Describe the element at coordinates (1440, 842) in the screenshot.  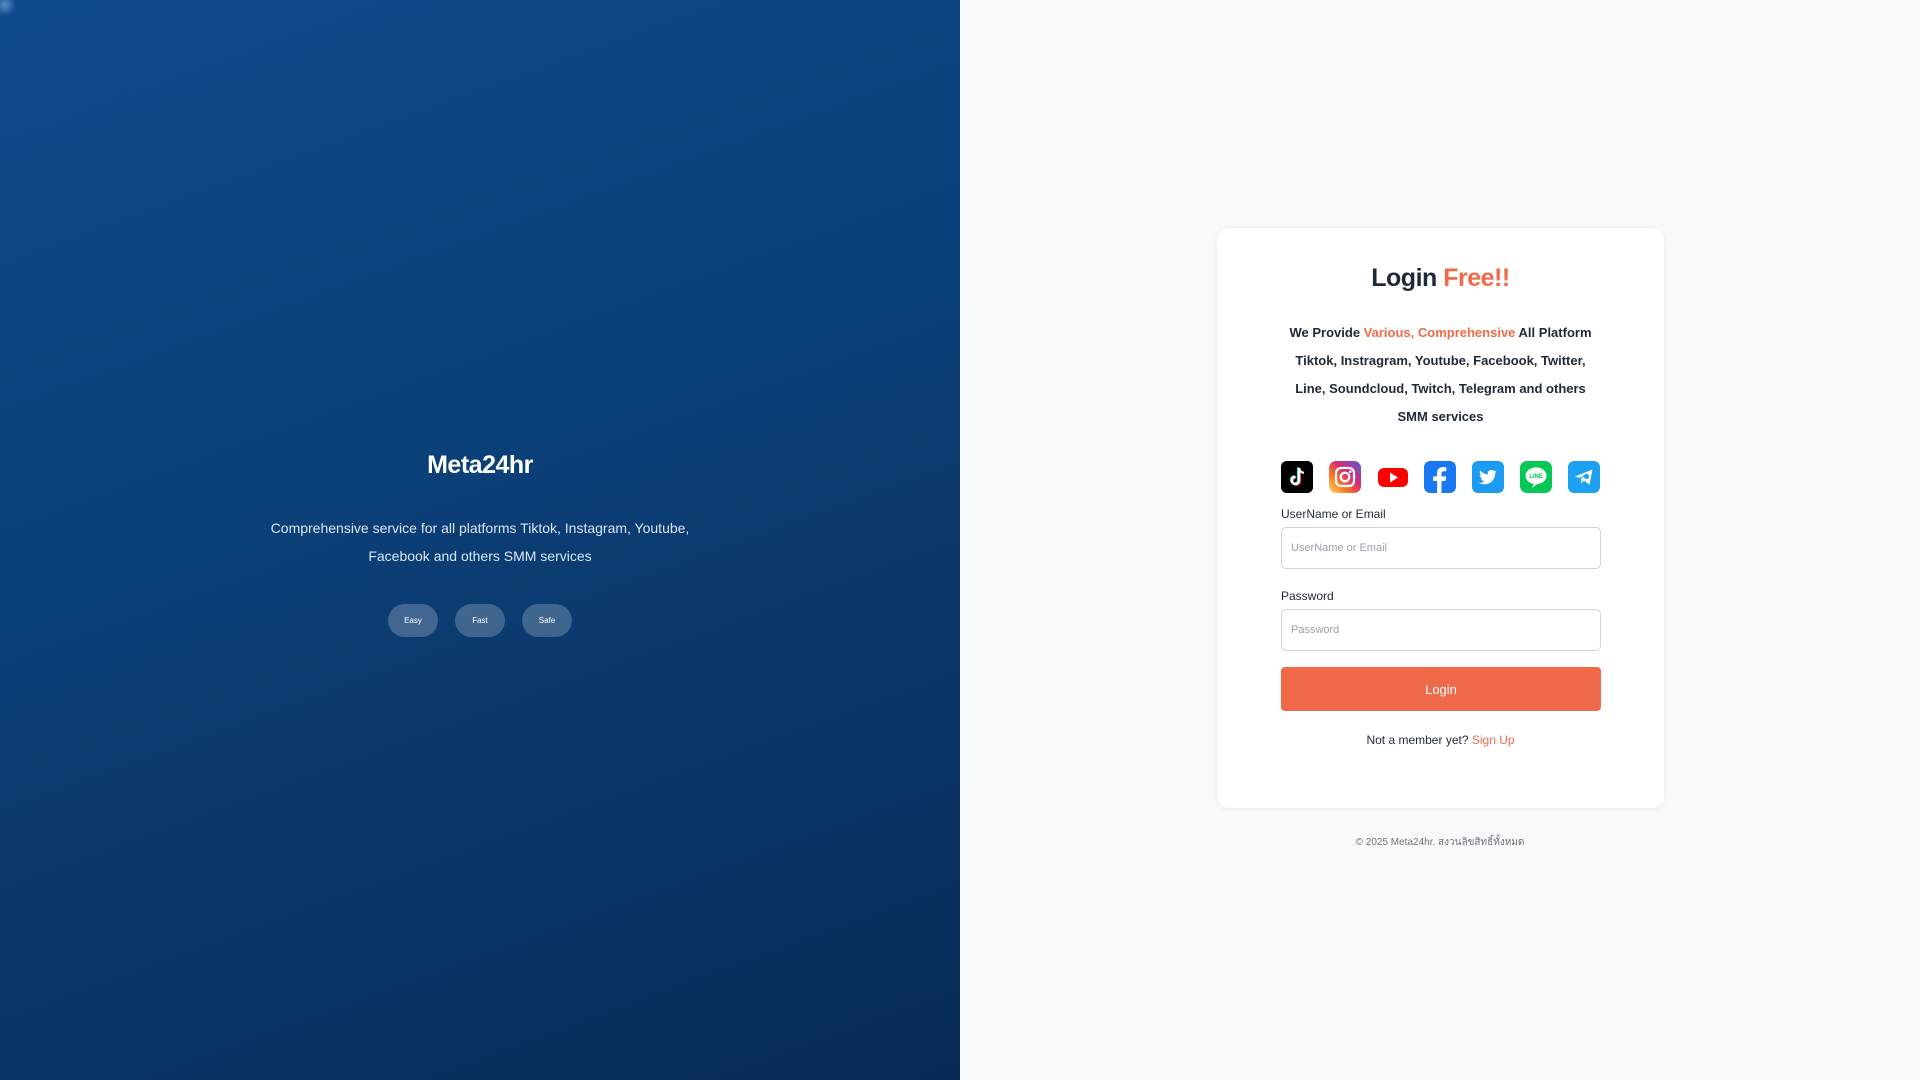
I see `footer-copyright: © 2025 Meta24hr. สงวนลิขสิทธิ์ทั้งหมด` at that location.